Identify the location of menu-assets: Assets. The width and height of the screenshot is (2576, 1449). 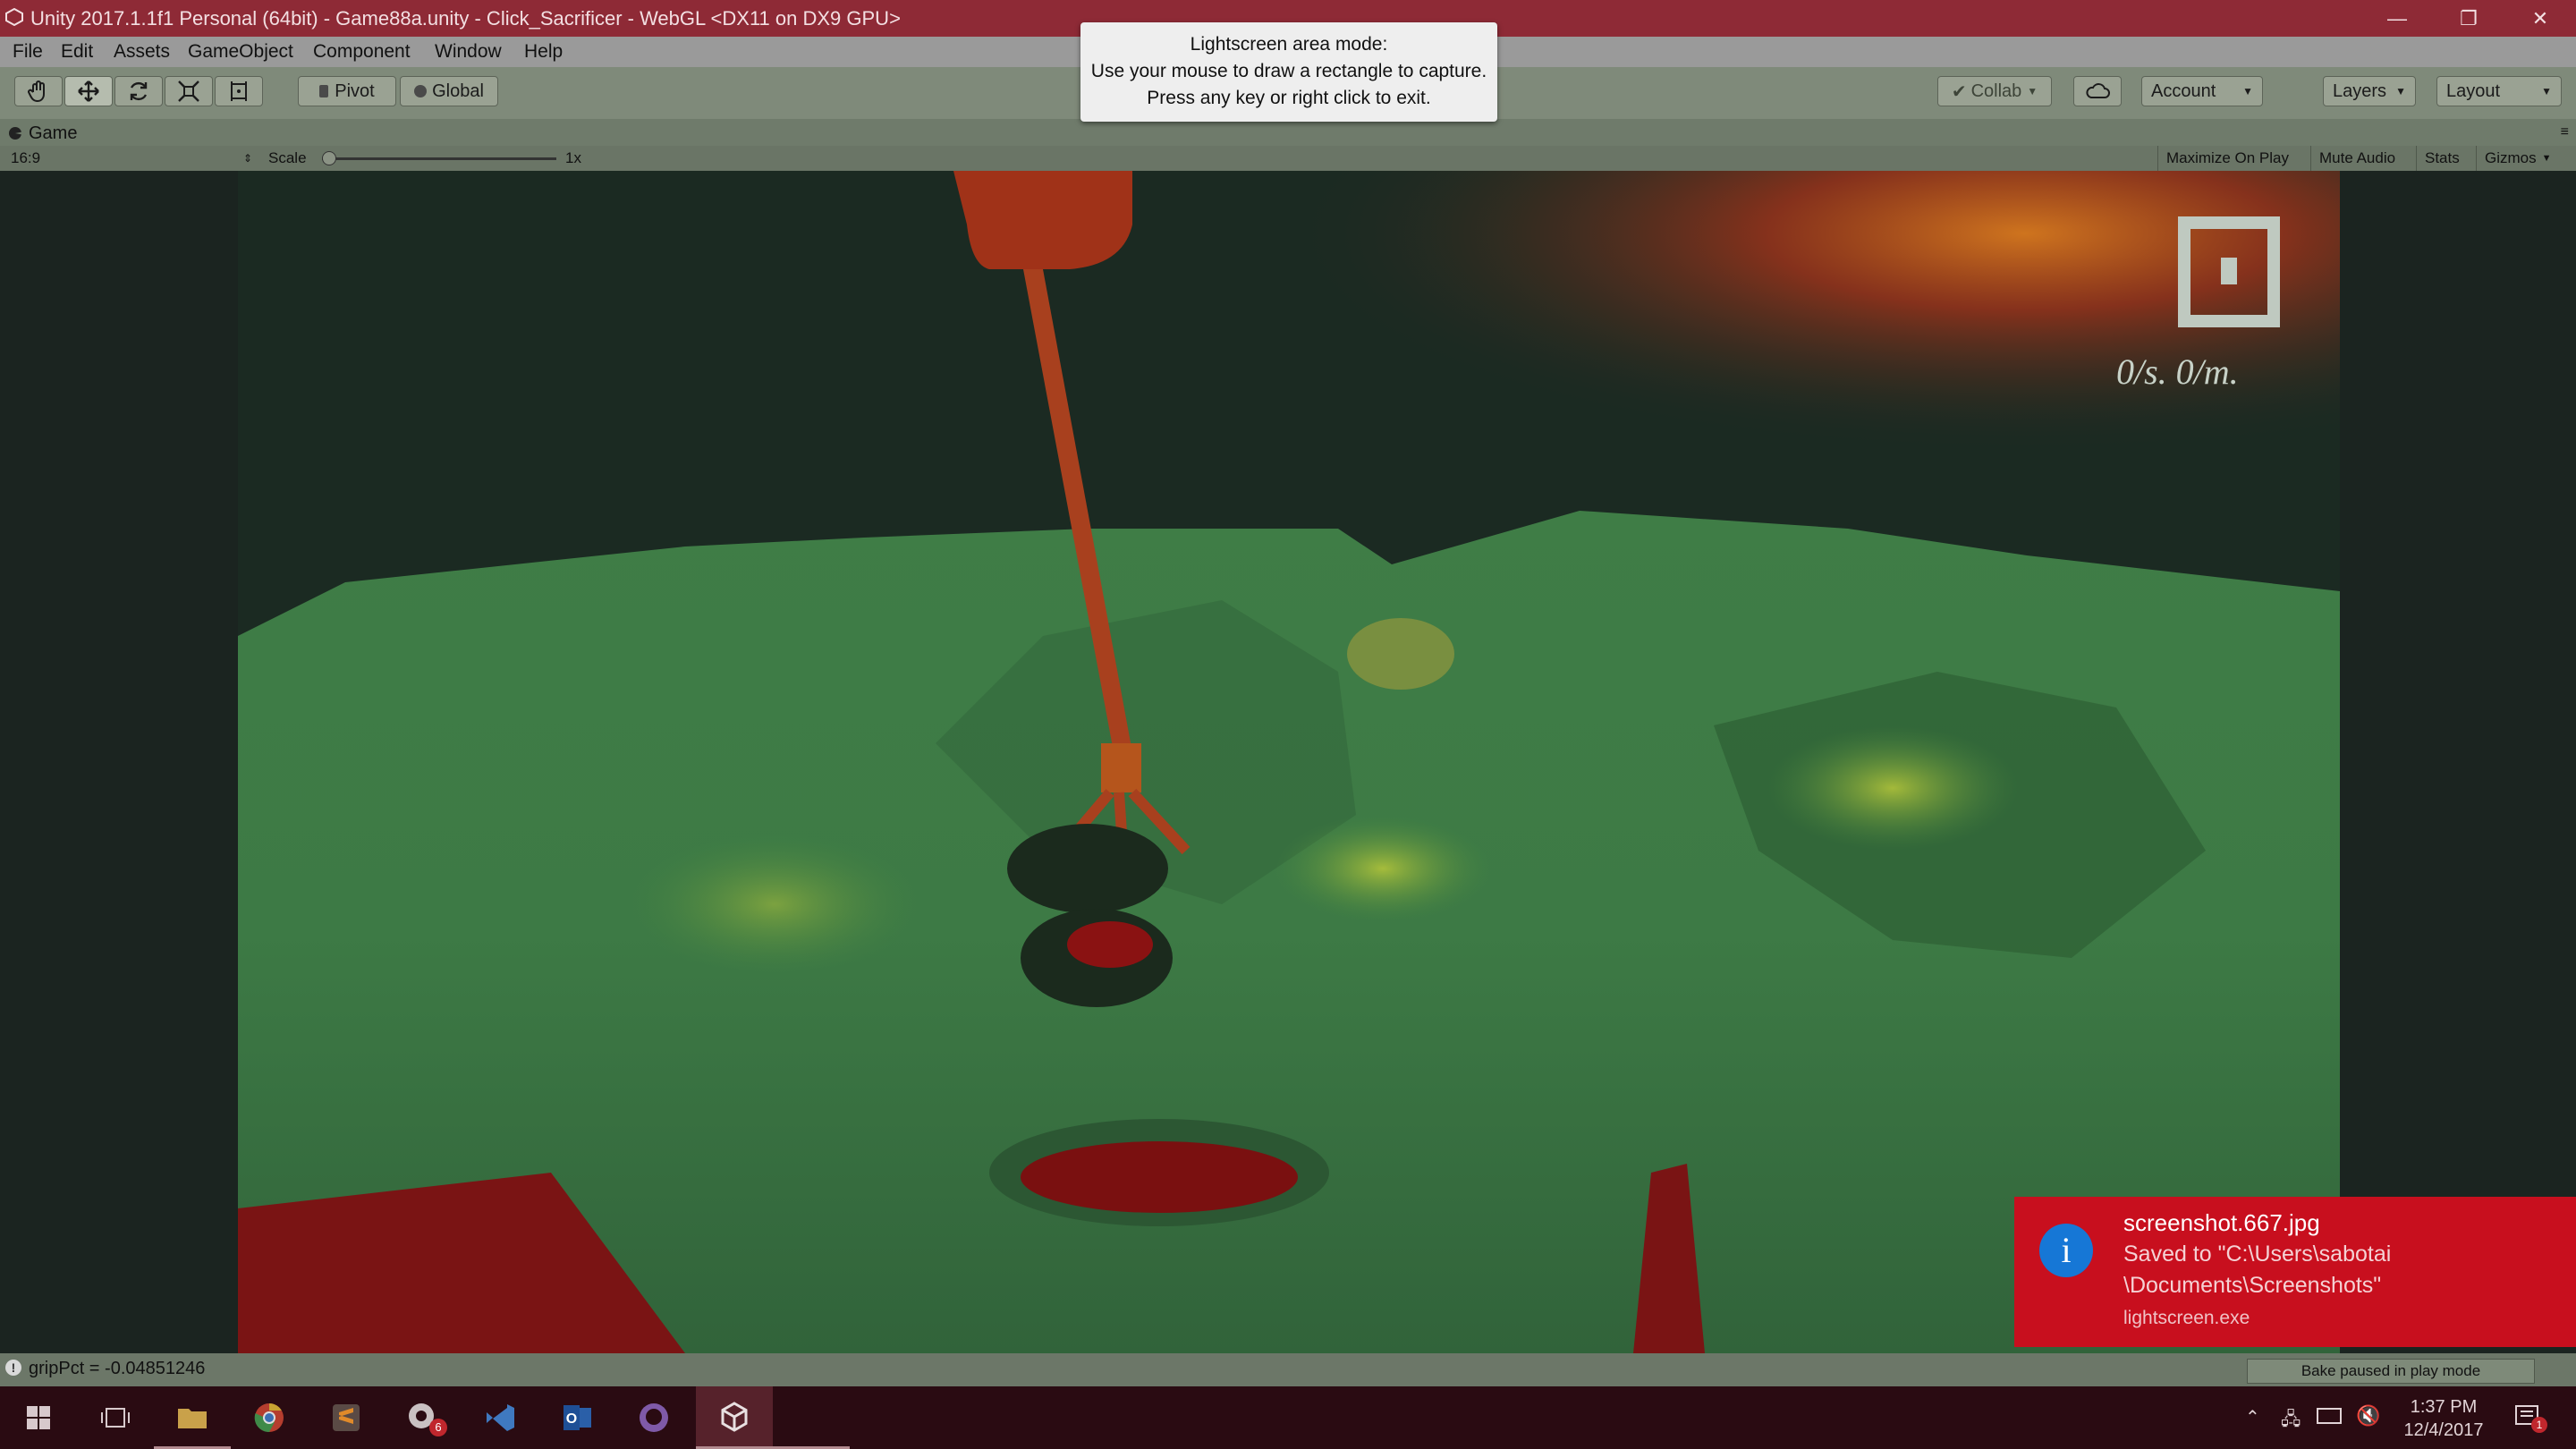
(142, 52).